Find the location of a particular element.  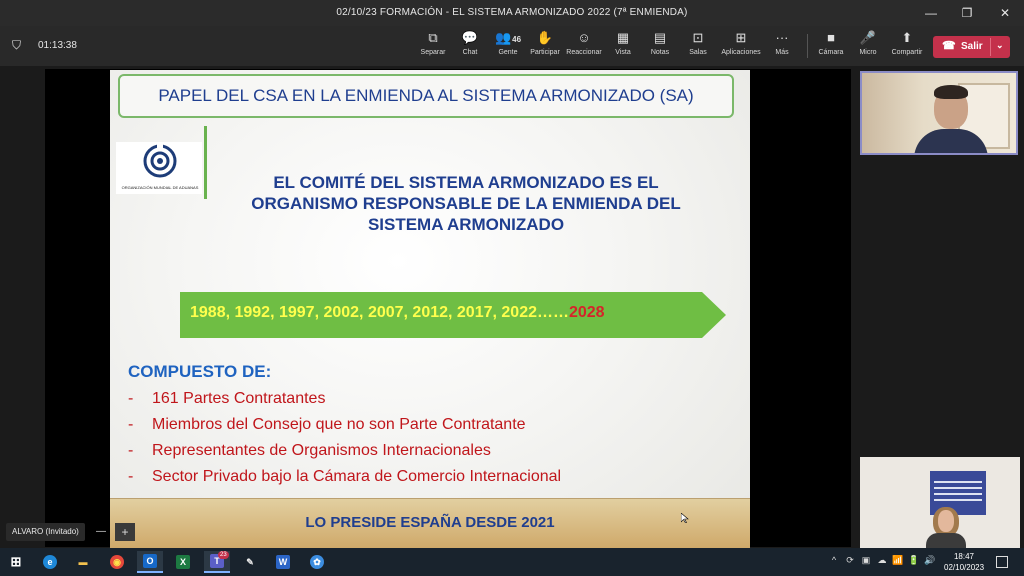

taskbar-app-teams: T 23 is located at coordinates (217, 562).